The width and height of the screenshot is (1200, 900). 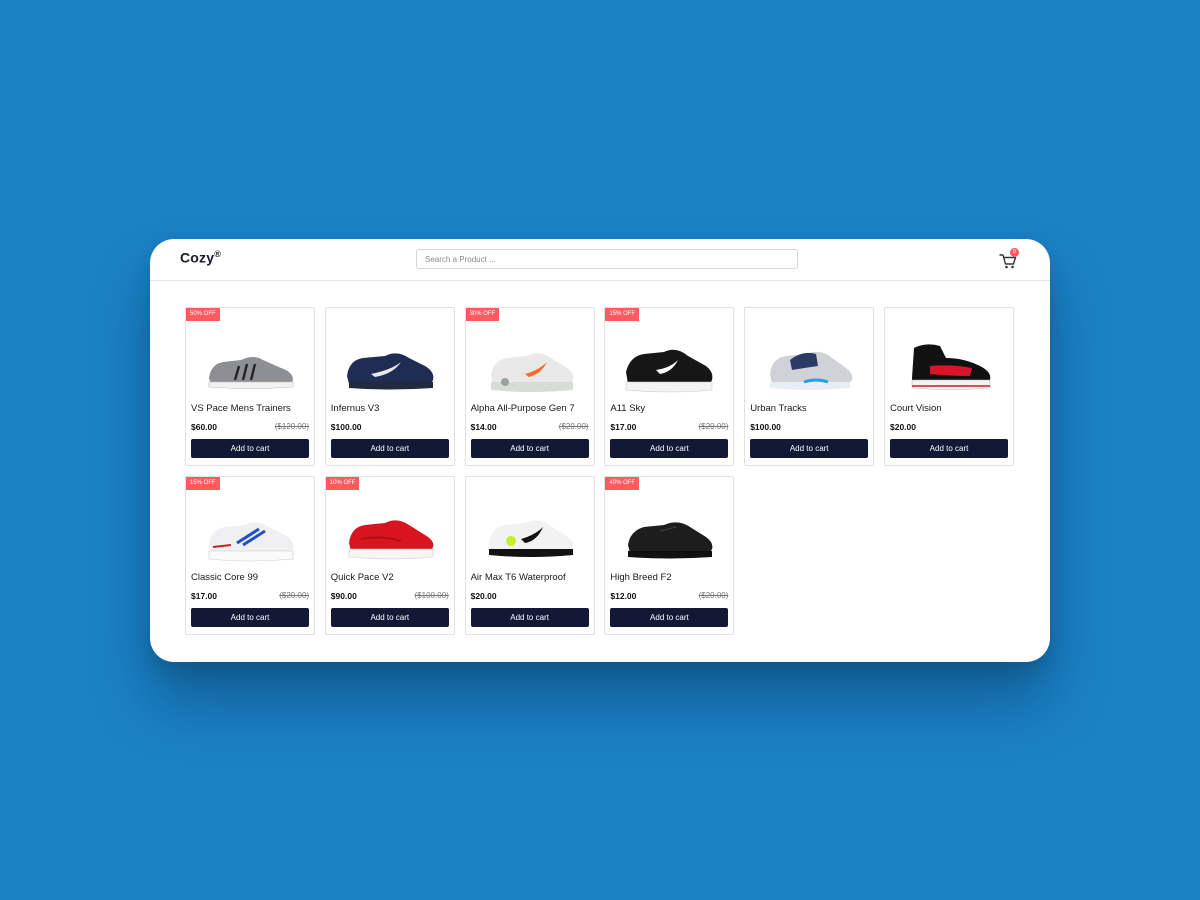 What do you see at coordinates (623, 596) in the screenshot?
I see `product-price: $12.00` at bounding box center [623, 596].